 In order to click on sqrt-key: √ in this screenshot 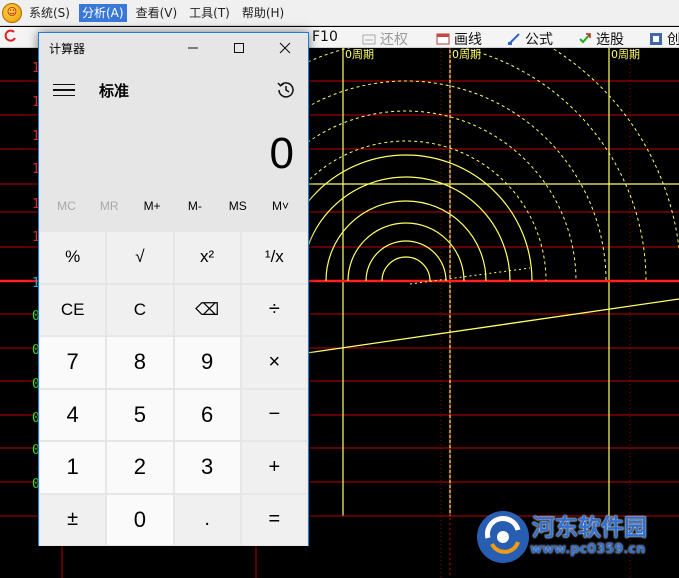, I will do `click(140, 257)`.